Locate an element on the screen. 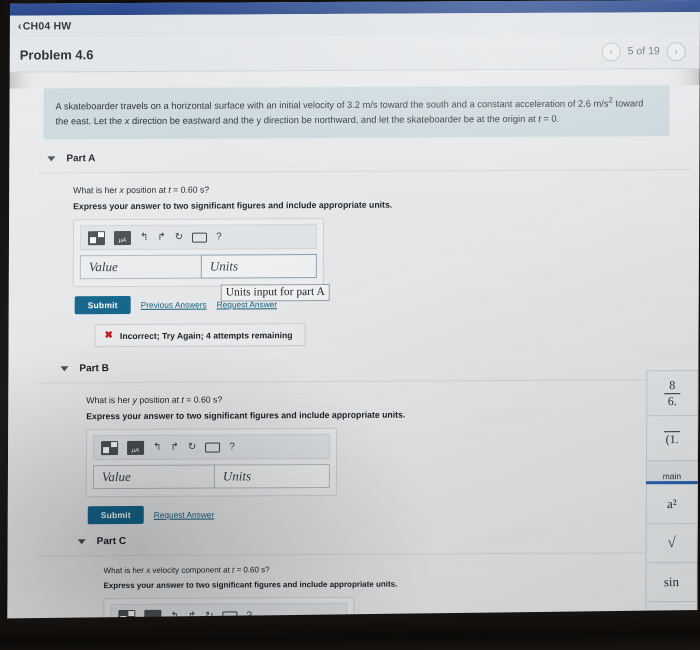 This screenshot has width=700, height=650. part-b-actions: Submit Request Answer is located at coordinates (388, 514).